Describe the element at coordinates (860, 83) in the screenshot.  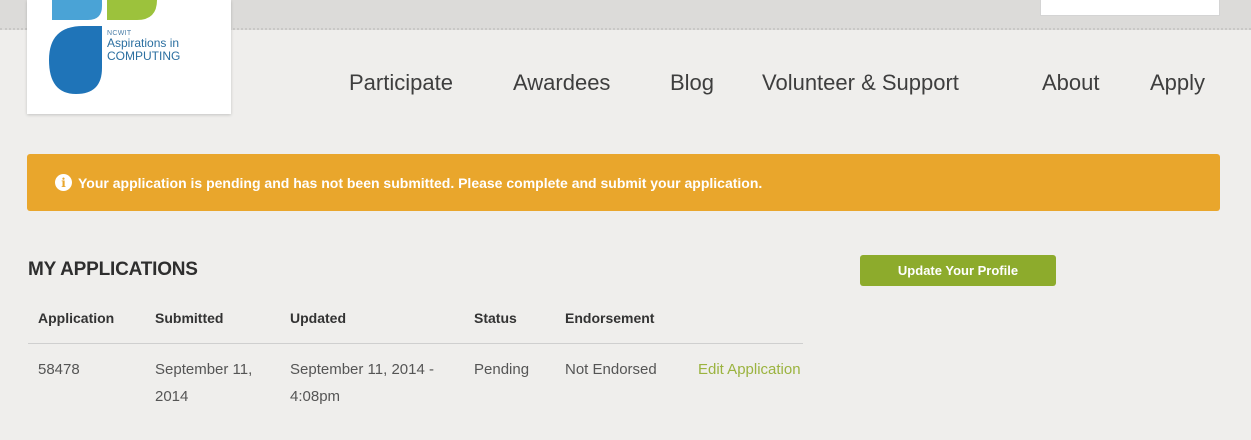
I see `nav-volunteer-support: Volunteer & Support` at that location.